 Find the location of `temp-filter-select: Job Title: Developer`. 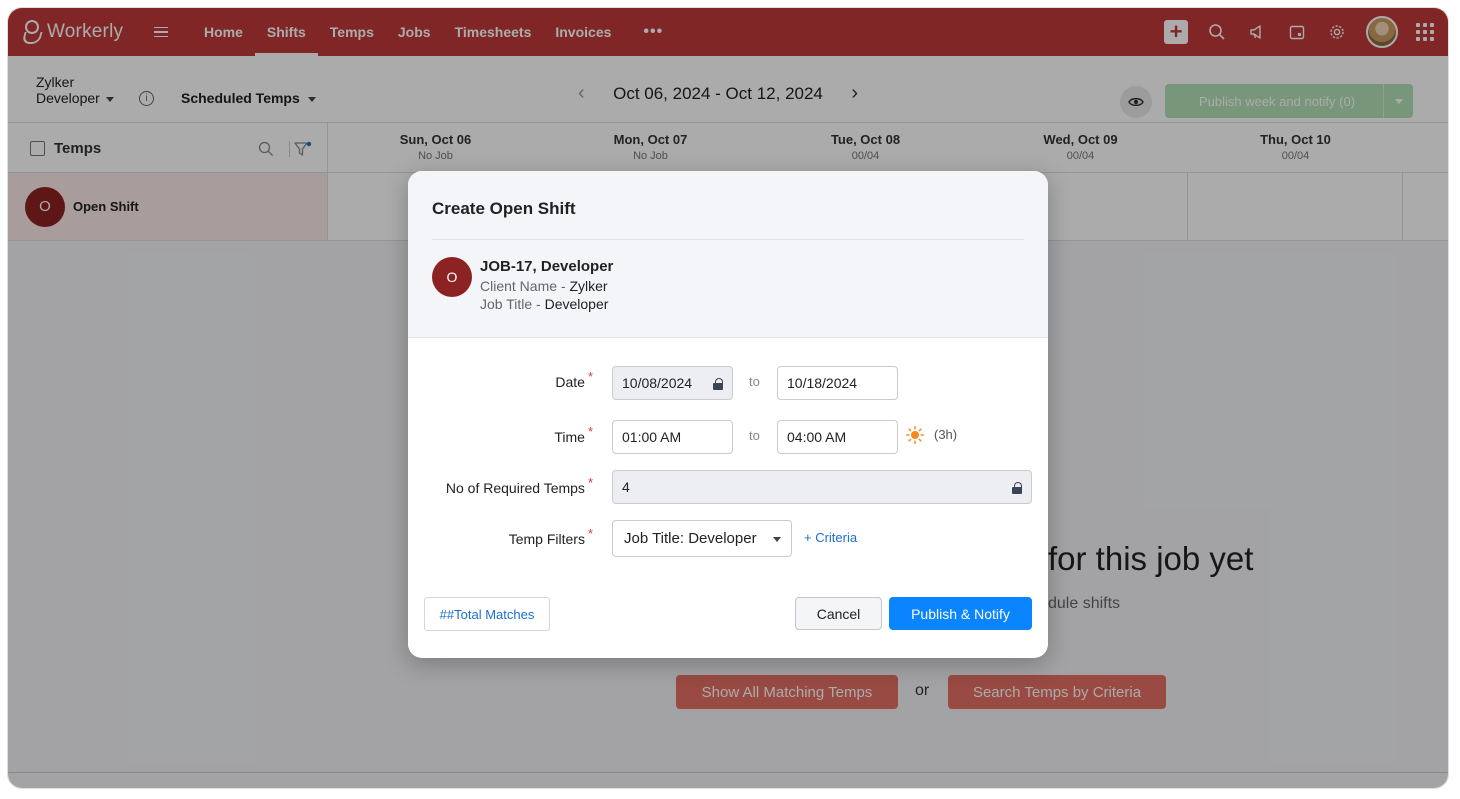

temp-filter-select: Job Title: Developer is located at coordinates (702, 538).